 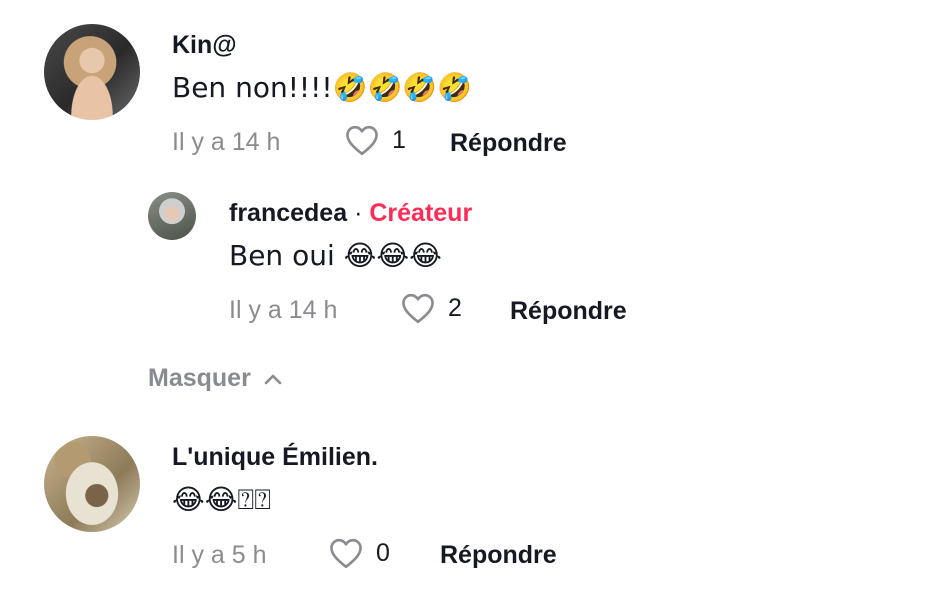 What do you see at coordinates (219, 555) in the screenshot?
I see `comment-timestamp: Il y a 5 h` at bounding box center [219, 555].